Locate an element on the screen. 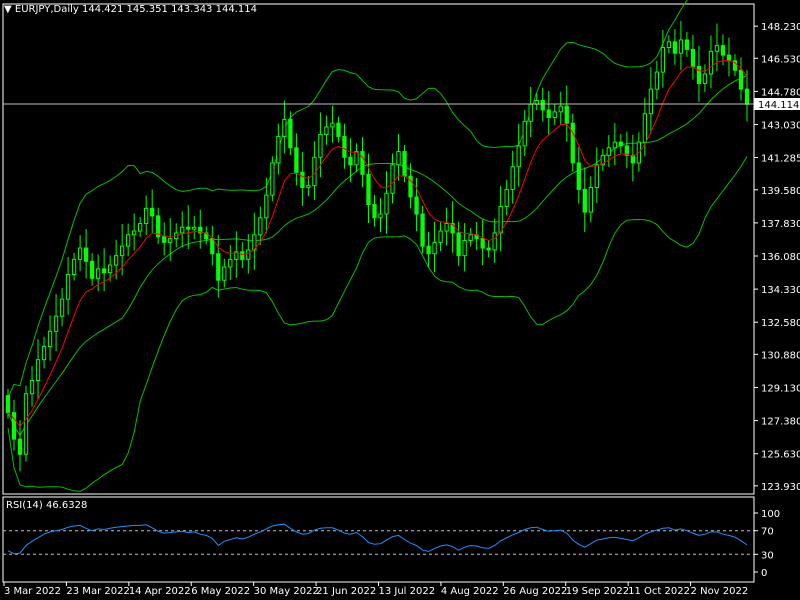 This screenshot has height=600, width=800. price-tick-label: 129.130 is located at coordinates (780, 388).